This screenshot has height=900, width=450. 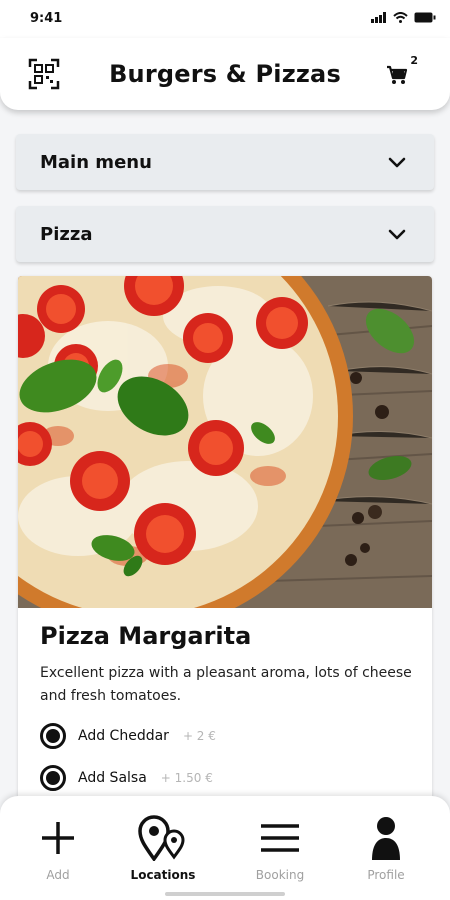 I want to click on product-name: Pizza Margarita, so click(x=146, y=636).